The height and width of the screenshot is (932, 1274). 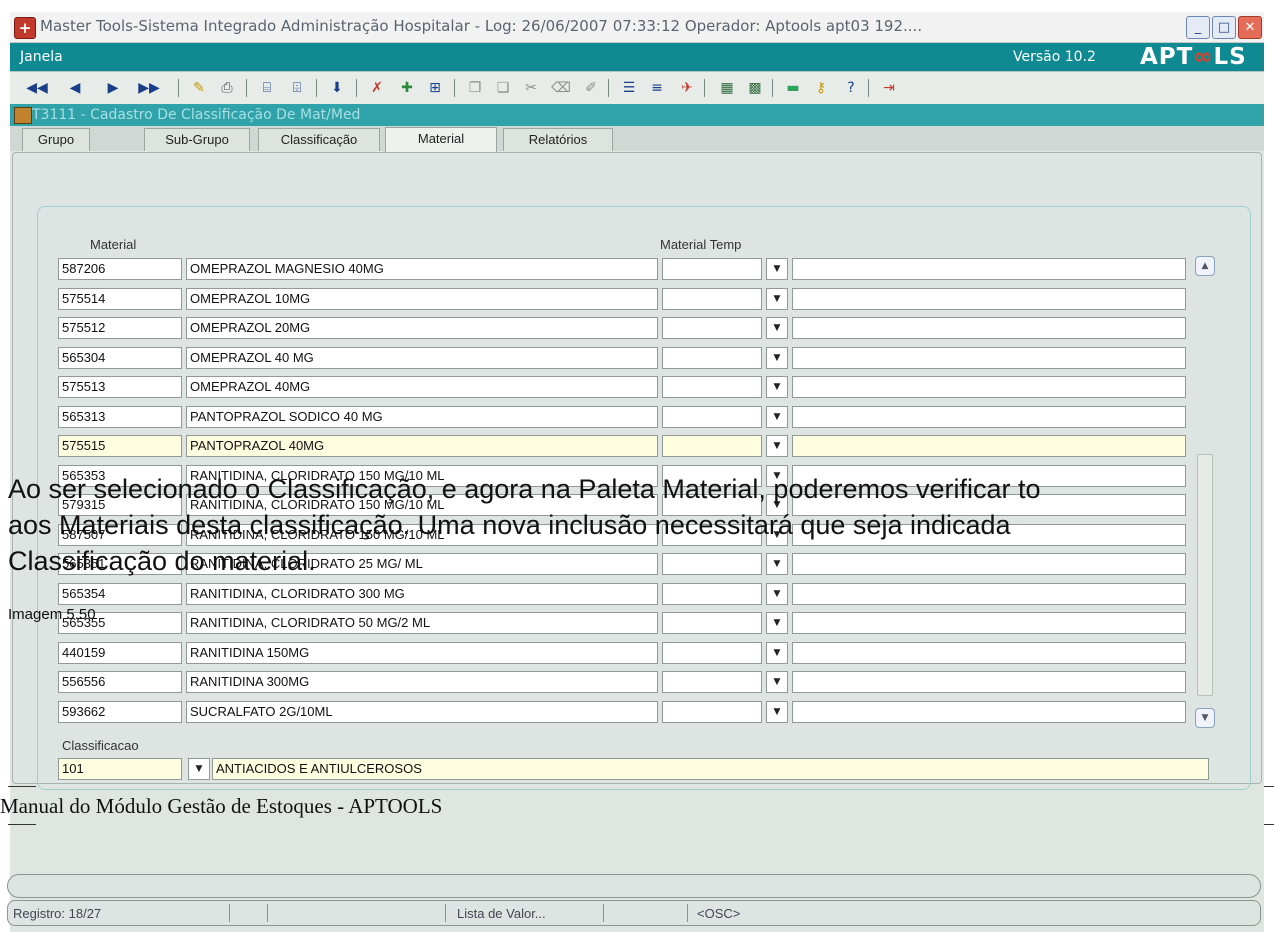 I want to click on material-name-cell: PANTOPRAZOL 40MG, so click(x=422, y=446).